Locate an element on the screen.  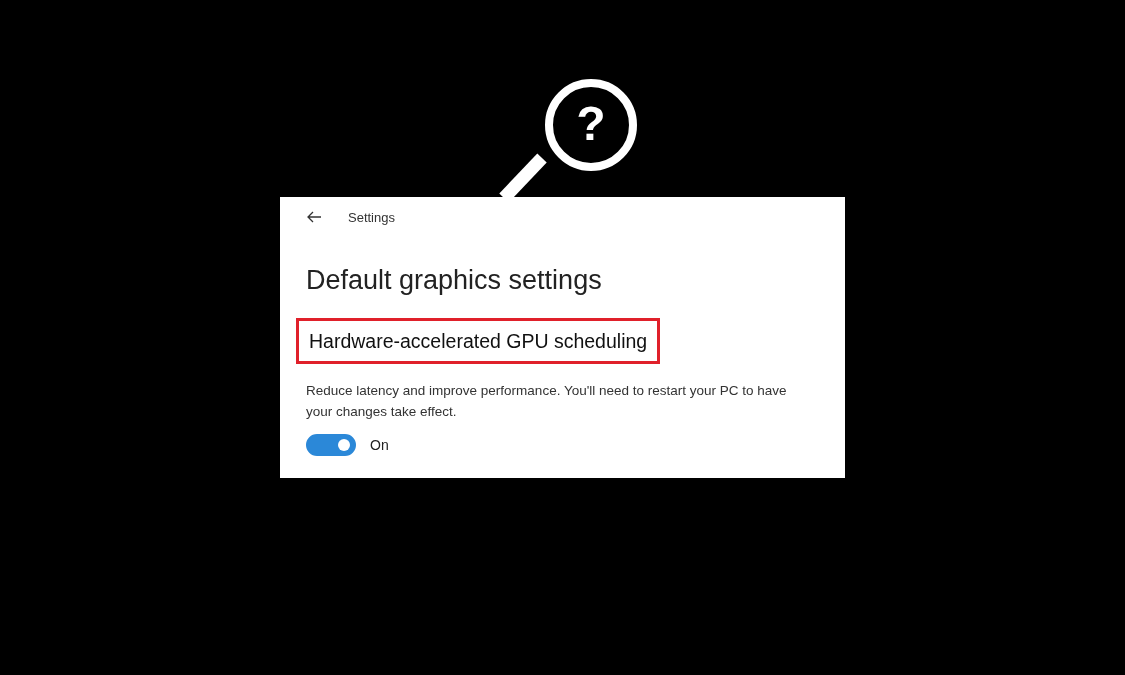
question-mark: ? is located at coordinates (591, 124).